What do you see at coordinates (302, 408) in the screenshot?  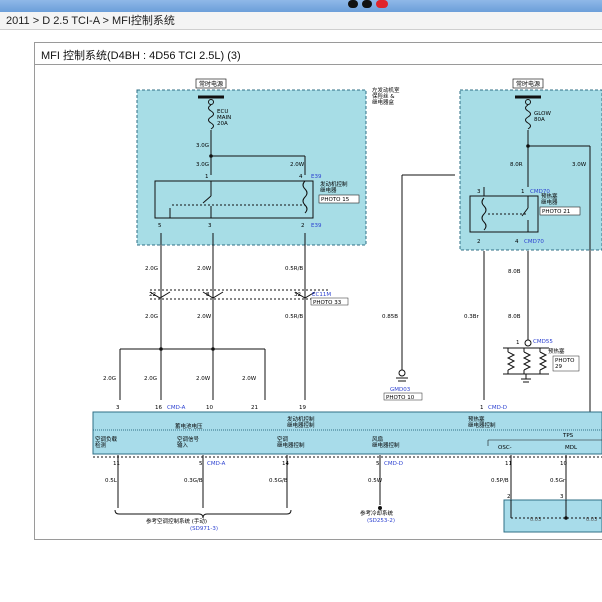 I see `svg-text: 19` at bounding box center [302, 408].